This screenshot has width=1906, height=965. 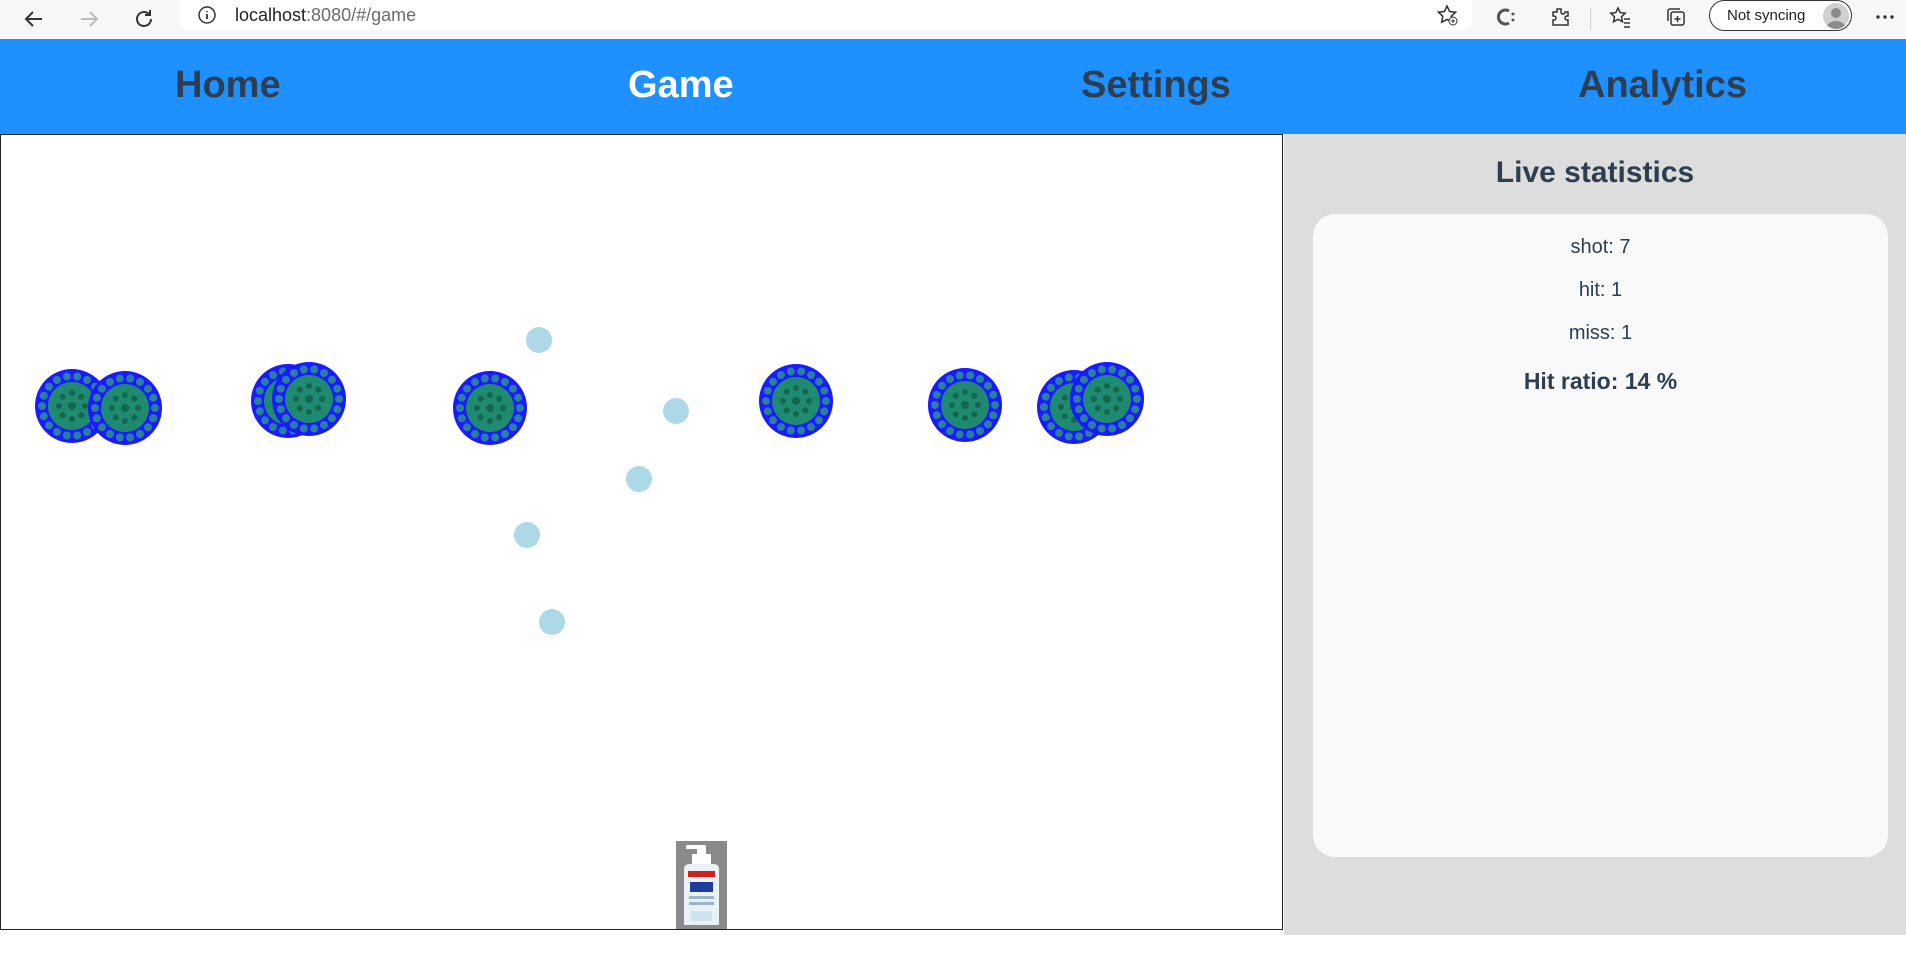 I want to click on stat-hit: hit: 1, so click(x=1600, y=290).